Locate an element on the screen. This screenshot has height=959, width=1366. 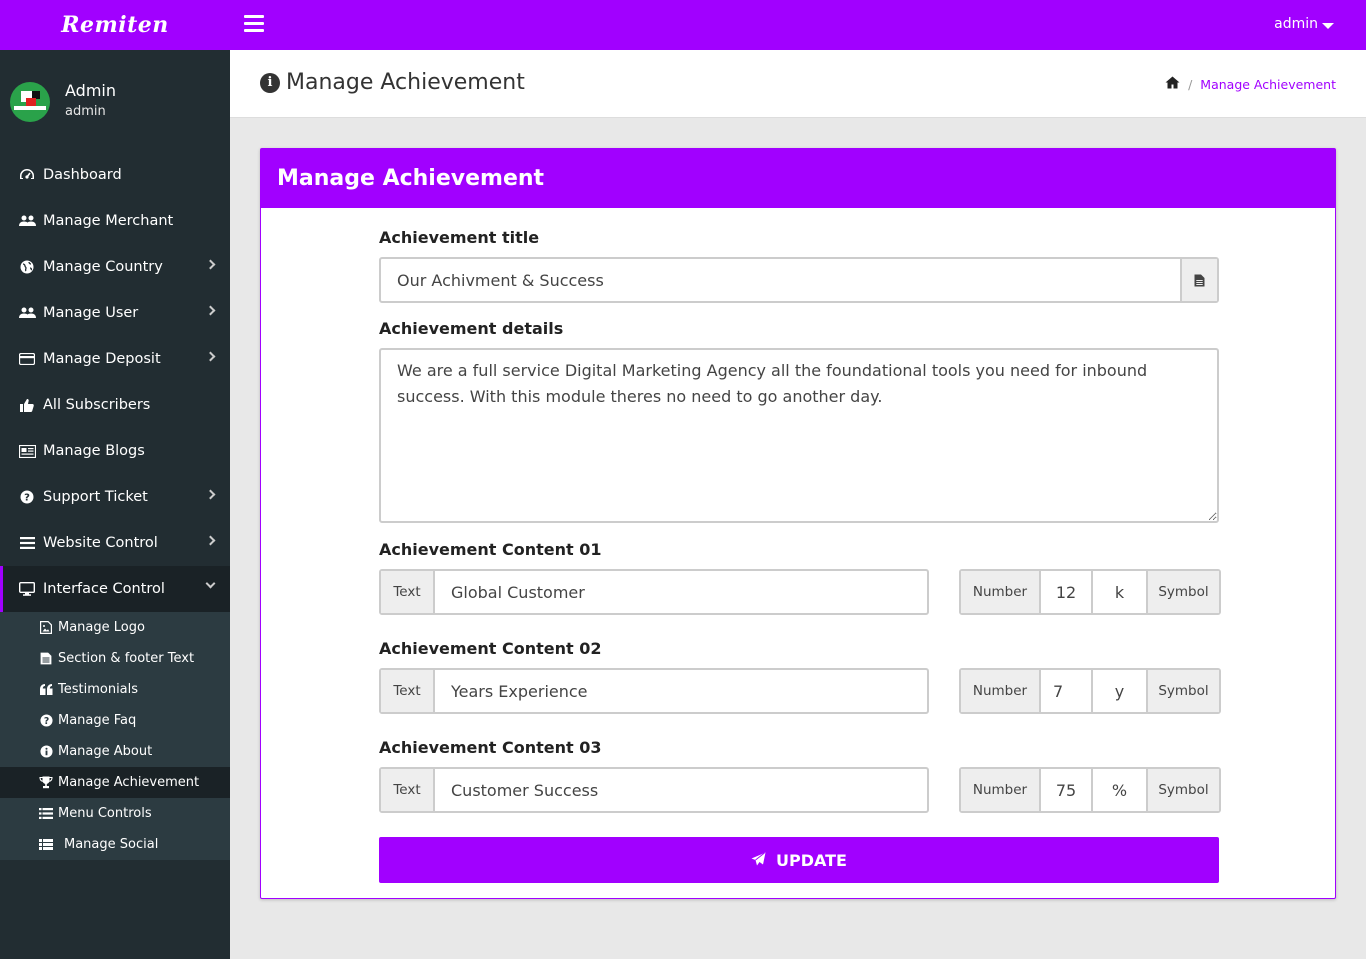
user-profile: Admin admin is located at coordinates (115, 101).